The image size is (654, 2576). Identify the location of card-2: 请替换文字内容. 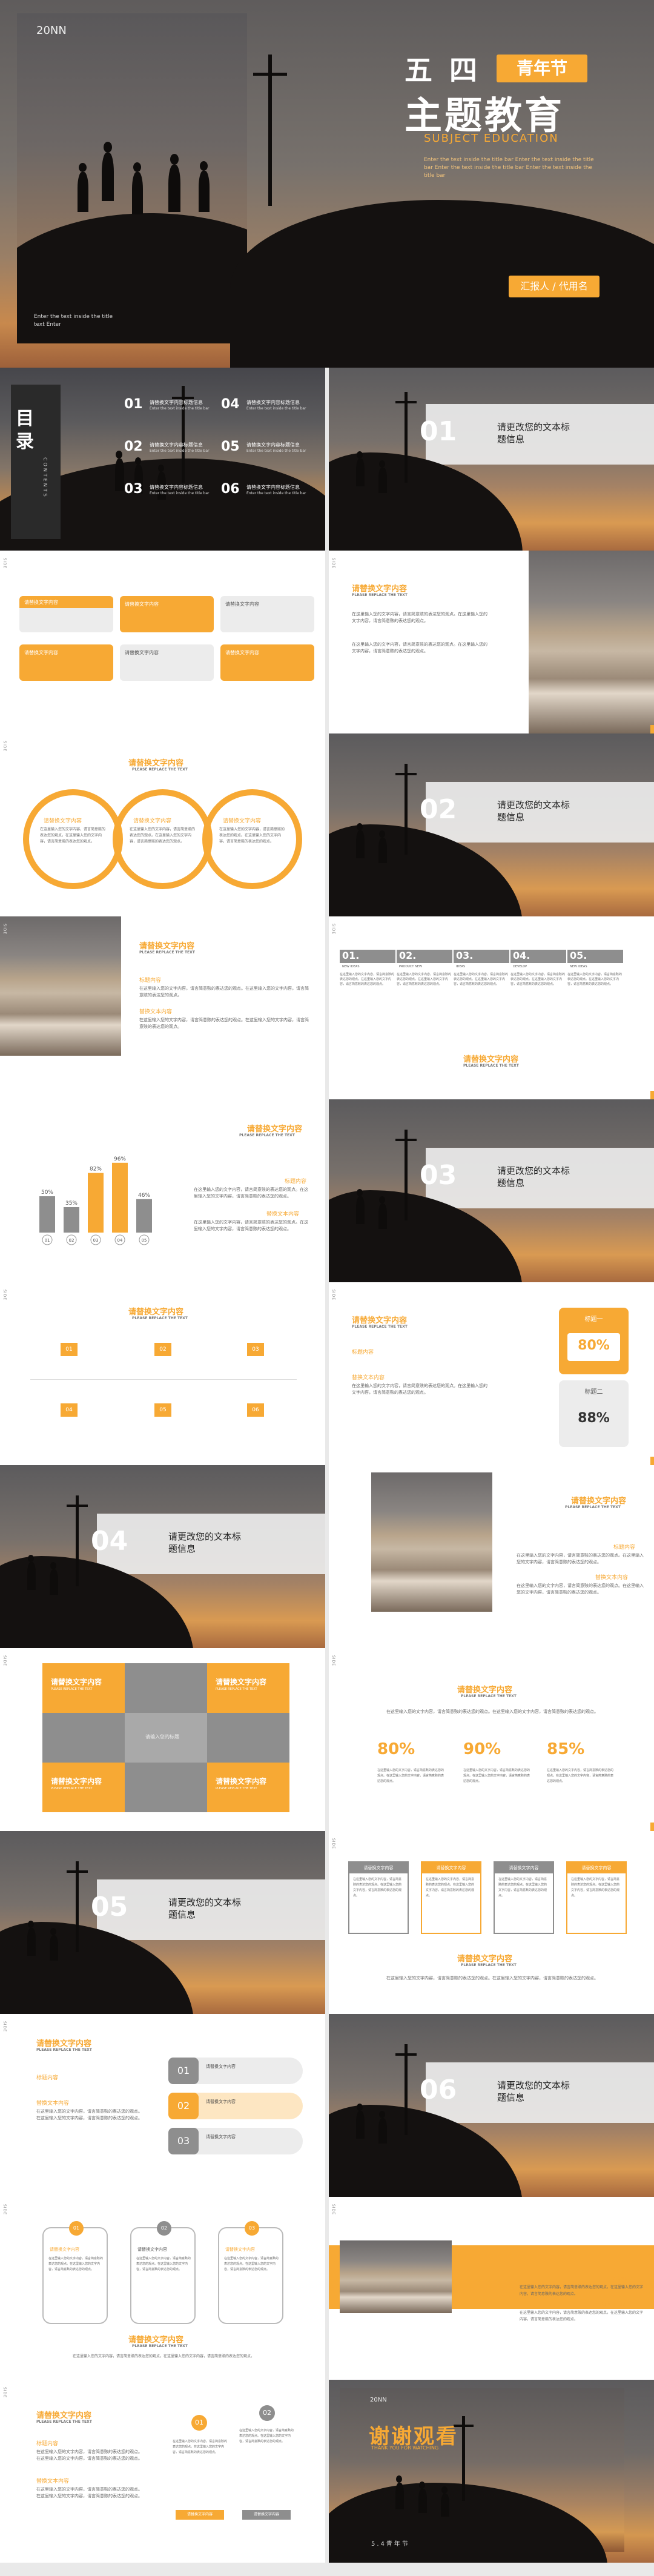
(167, 614).